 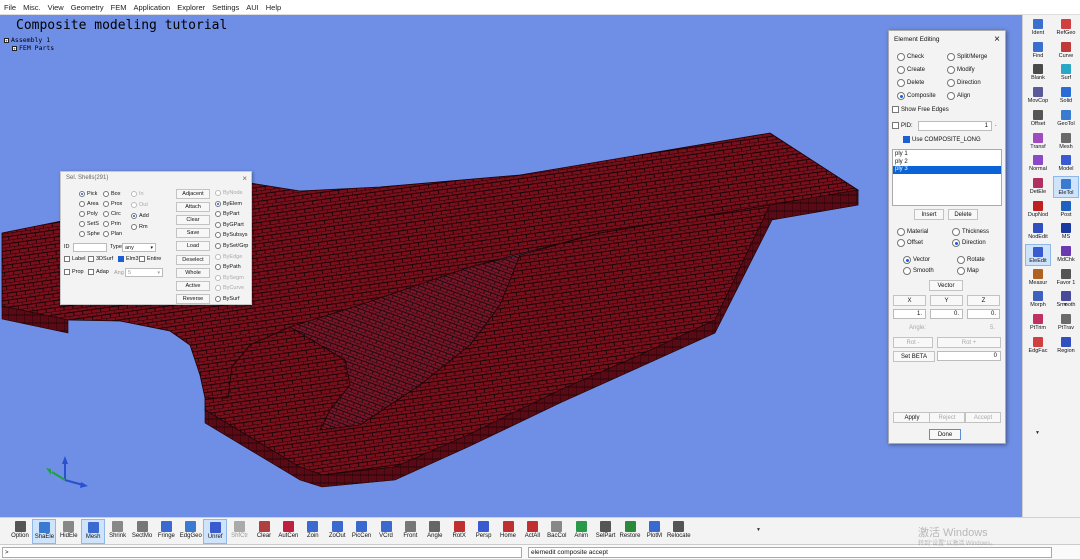 What do you see at coordinates (264, 531) in the screenshot?
I see `clear-button: Clear` at bounding box center [264, 531].